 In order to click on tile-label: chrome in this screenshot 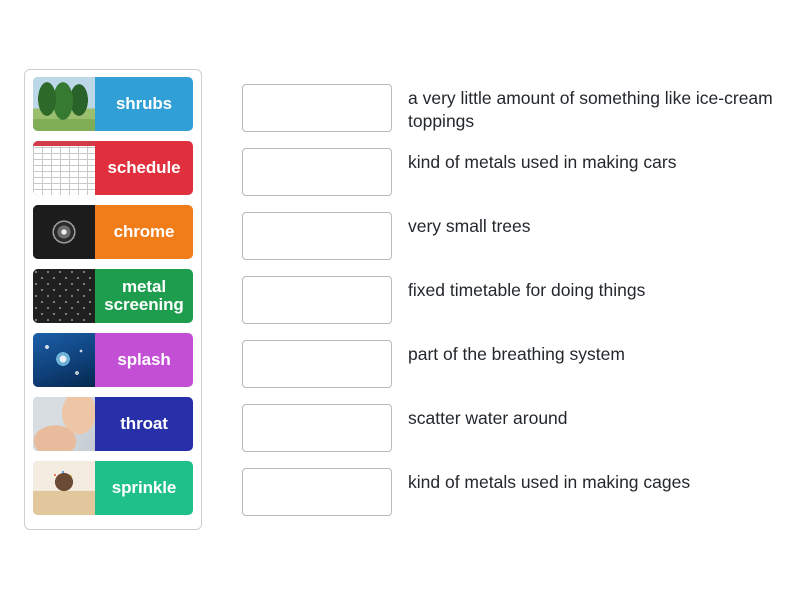, I will do `click(144, 232)`.